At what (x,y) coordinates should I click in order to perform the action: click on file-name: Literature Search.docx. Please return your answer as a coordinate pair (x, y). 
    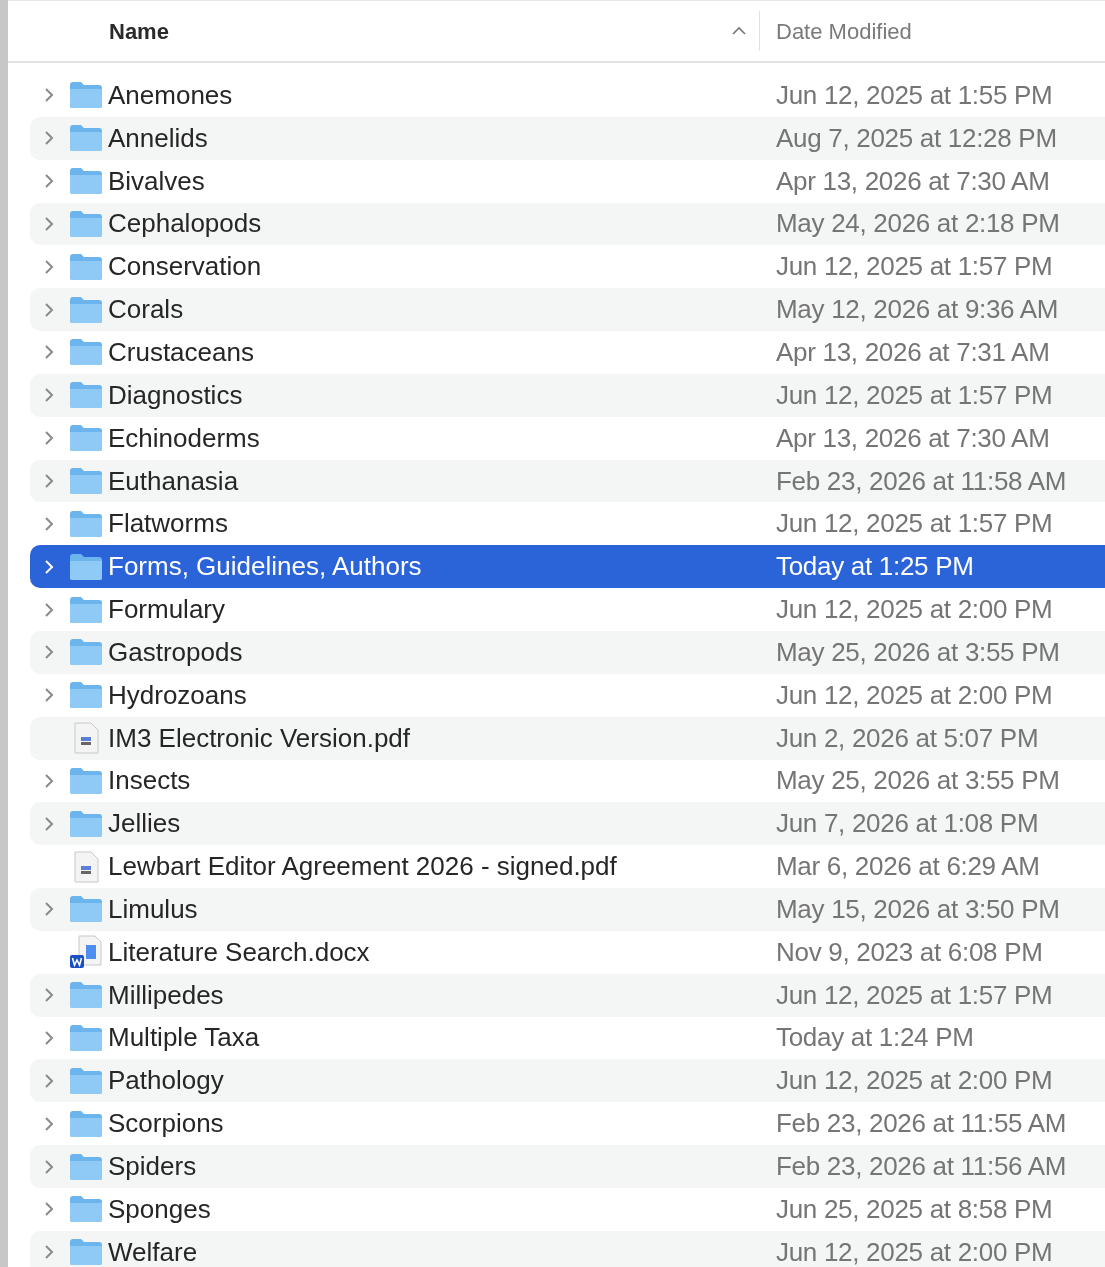
    Looking at the image, I should click on (239, 952).